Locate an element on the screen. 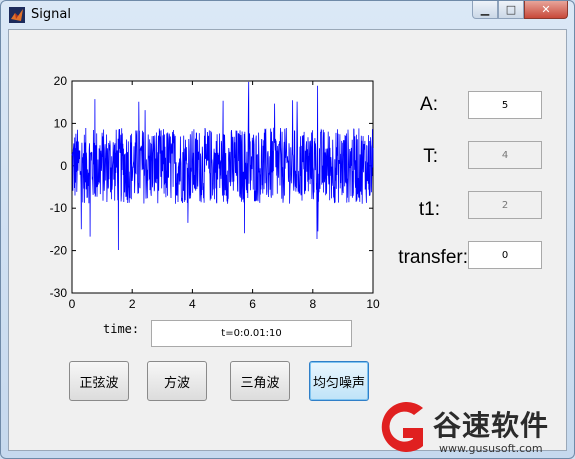 The width and height of the screenshot is (575, 459). time-field: t=0:0.01:10 is located at coordinates (251, 333).